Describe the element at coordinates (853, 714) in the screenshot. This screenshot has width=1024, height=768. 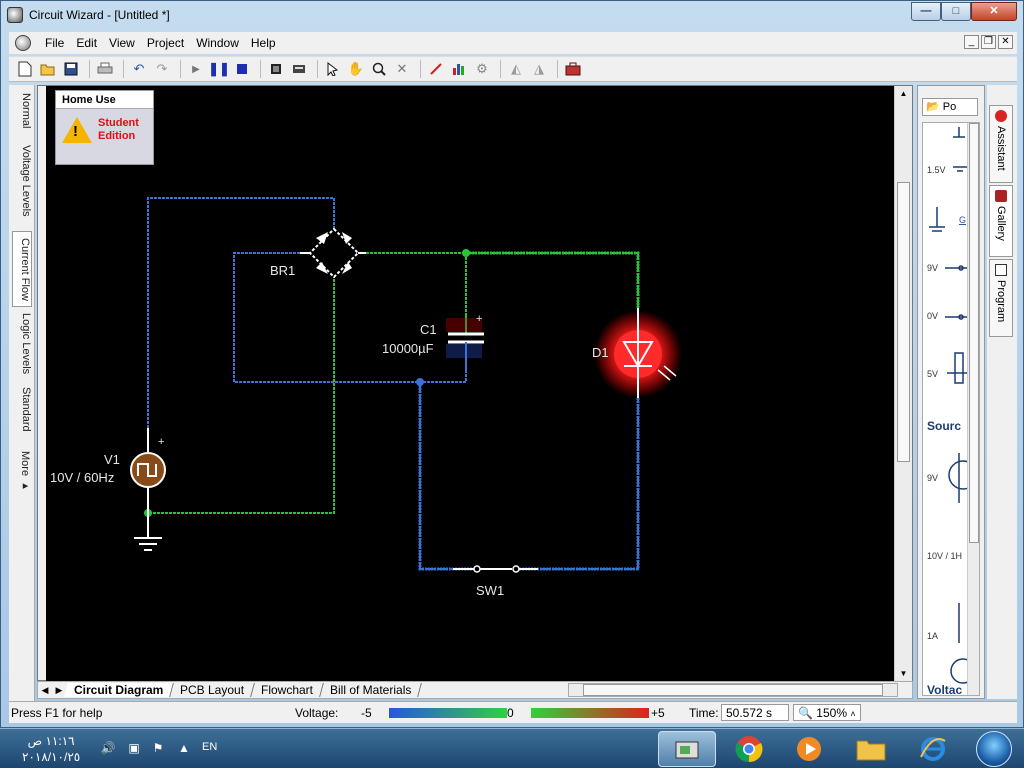
I see `chevron-up-icon: ˄` at that location.